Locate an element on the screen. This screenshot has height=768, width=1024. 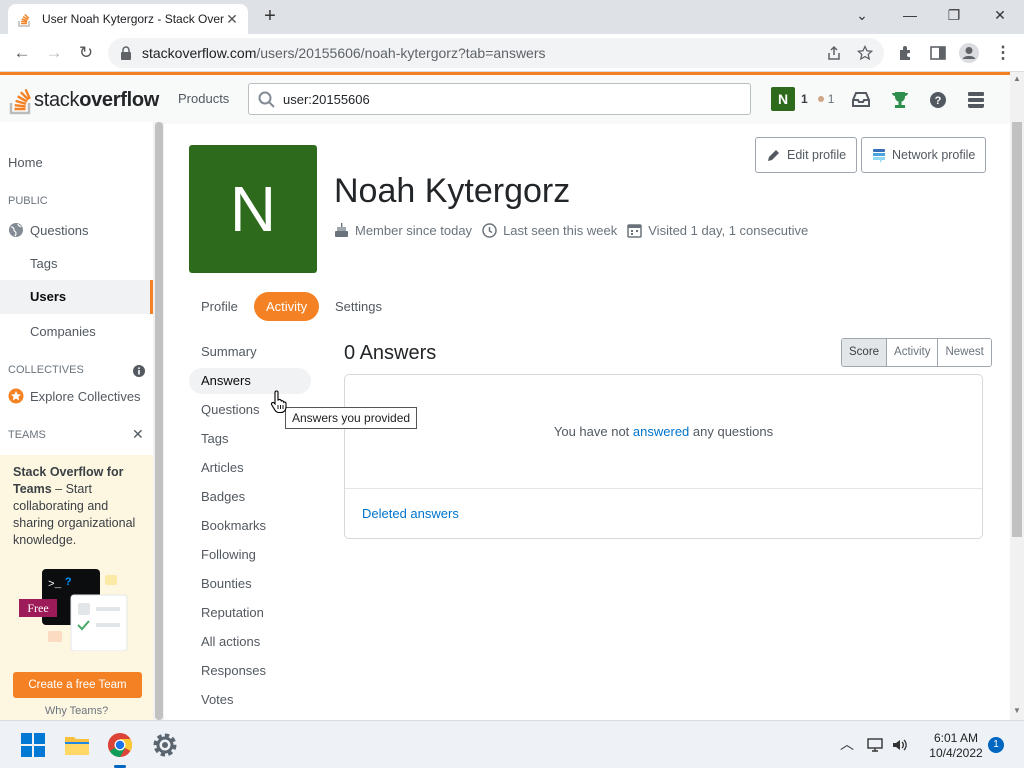
tab-settings: Settings is located at coordinates (358, 306).